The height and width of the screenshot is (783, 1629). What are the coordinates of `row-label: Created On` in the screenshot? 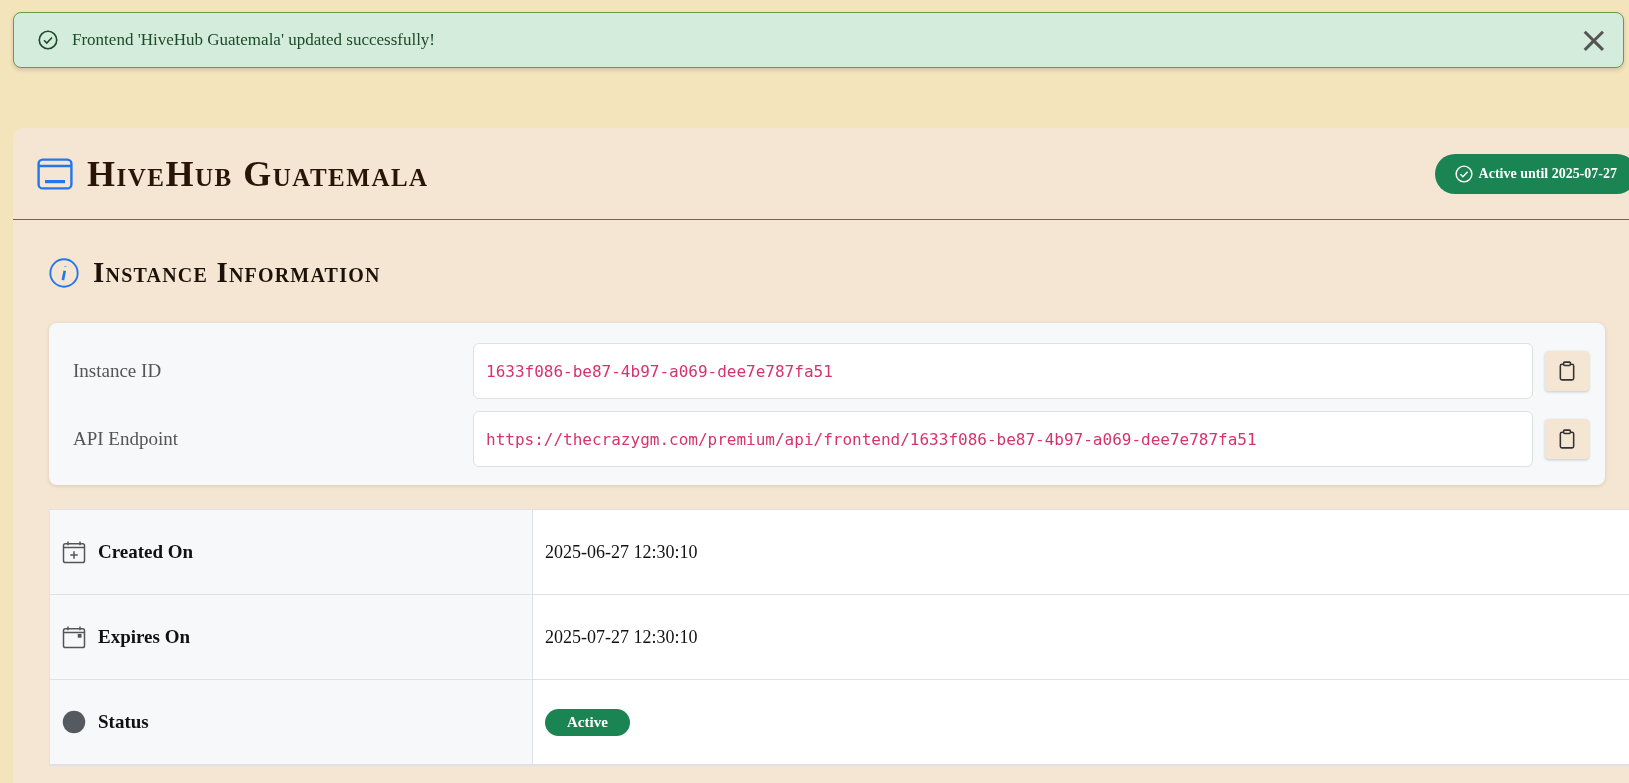 It's located at (146, 552).